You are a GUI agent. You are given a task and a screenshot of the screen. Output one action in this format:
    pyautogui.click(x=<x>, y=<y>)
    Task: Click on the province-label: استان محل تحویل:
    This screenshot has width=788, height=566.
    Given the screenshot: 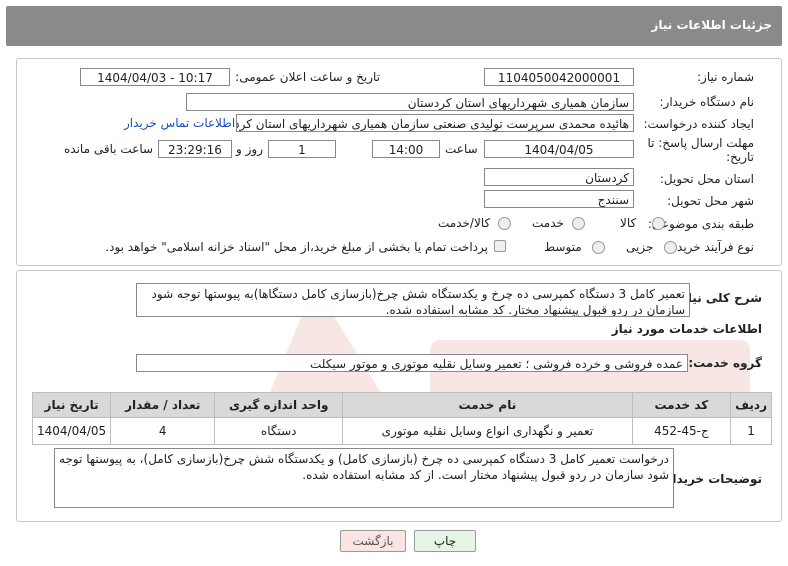 What is the action you would take?
    pyautogui.click(x=706, y=179)
    